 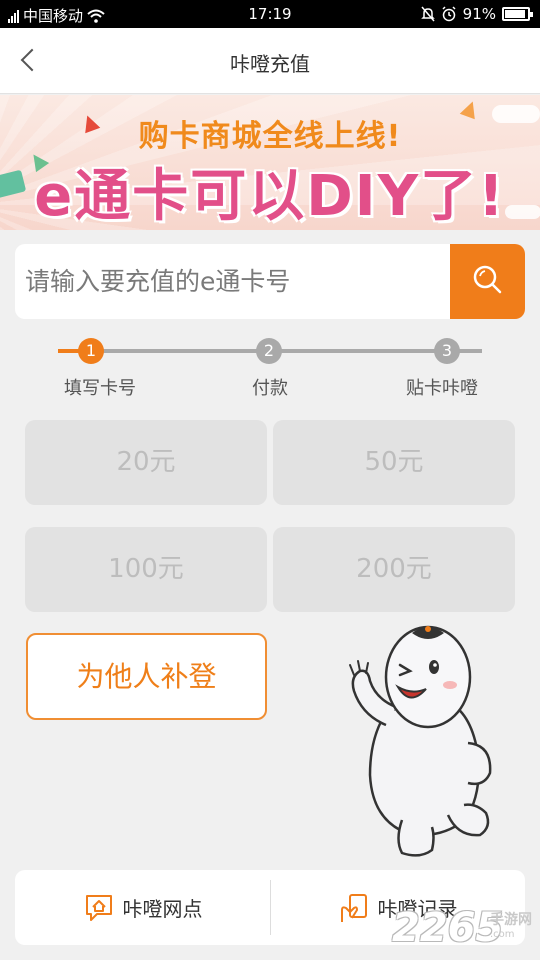 I want to click on amount-option-50: 50元, so click(x=394, y=462).